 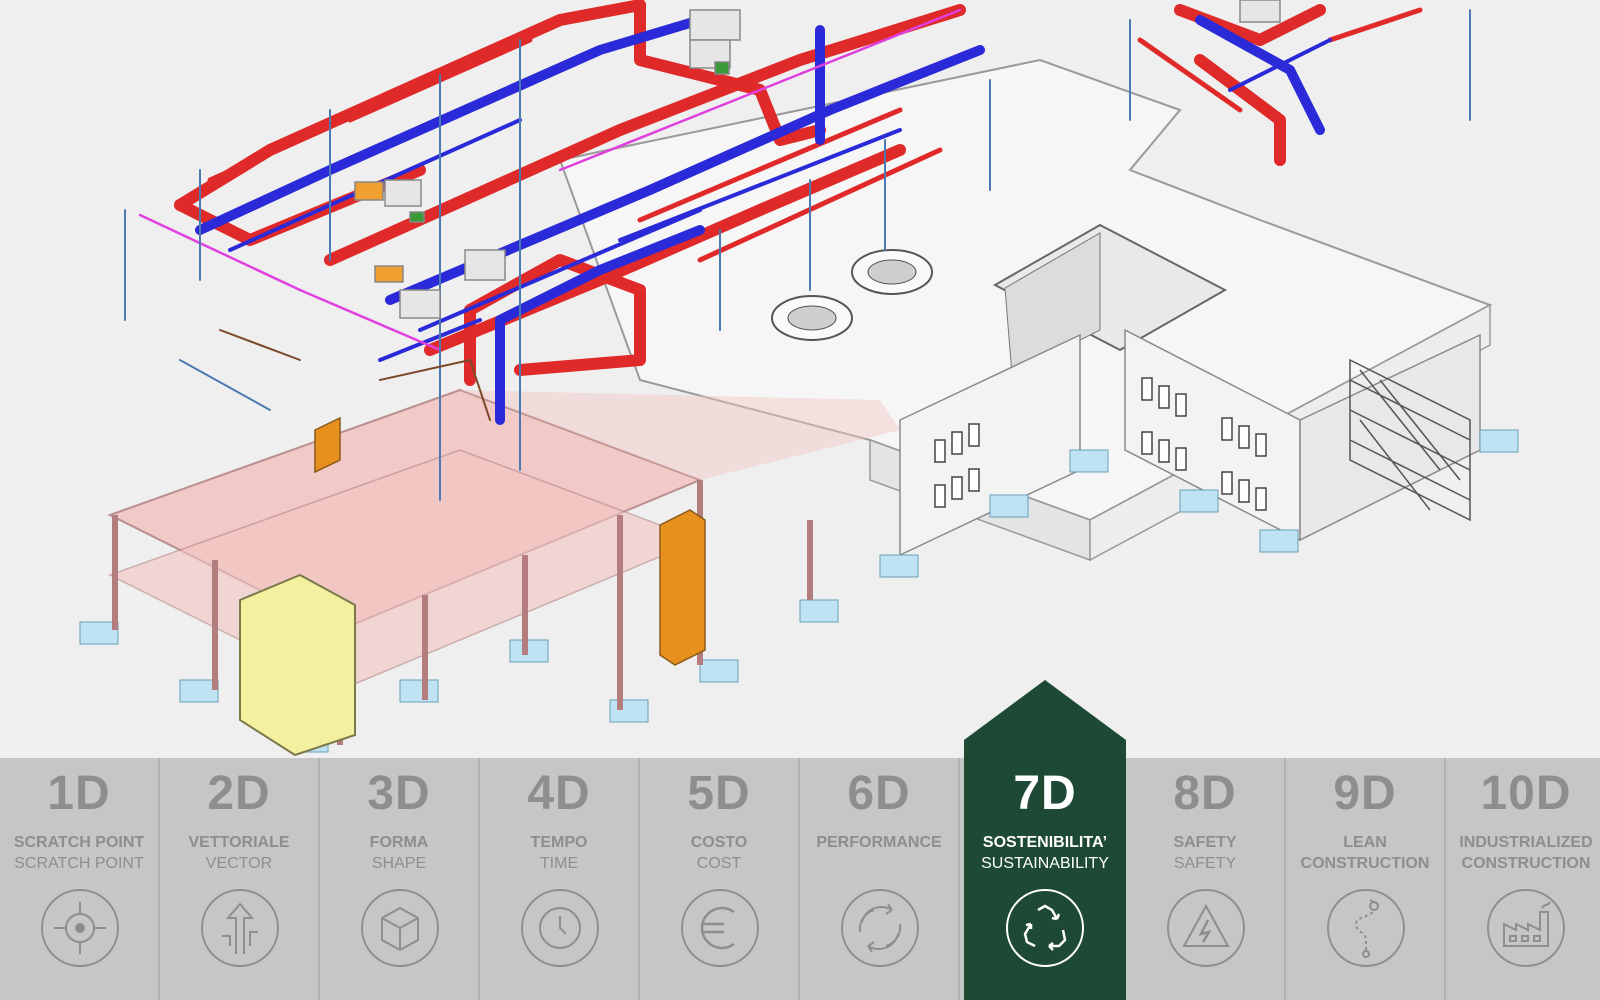 What do you see at coordinates (559, 793) in the screenshot?
I see `dimension-code: 4D` at bounding box center [559, 793].